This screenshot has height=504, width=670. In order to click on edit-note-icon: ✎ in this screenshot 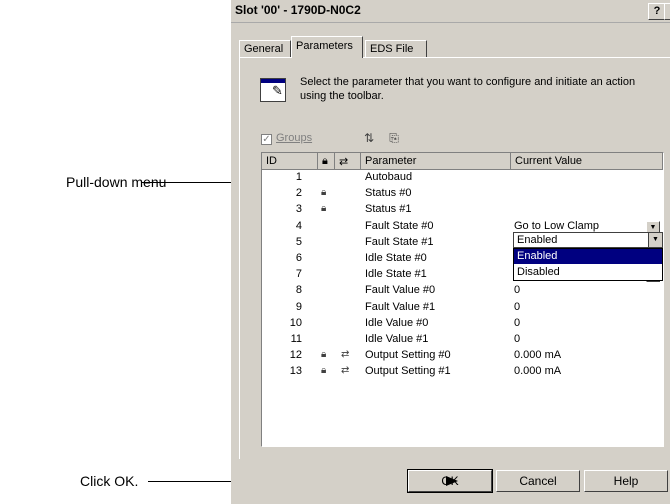, I will do `click(273, 90)`.